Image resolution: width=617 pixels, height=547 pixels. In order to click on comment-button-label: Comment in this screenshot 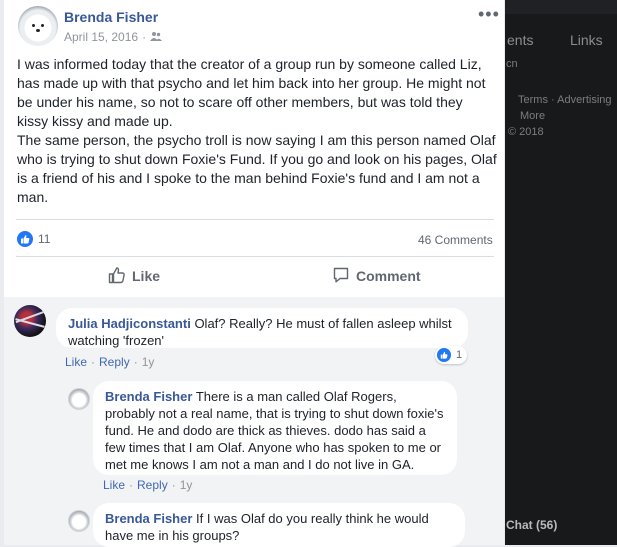, I will do `click(388, 276)`.